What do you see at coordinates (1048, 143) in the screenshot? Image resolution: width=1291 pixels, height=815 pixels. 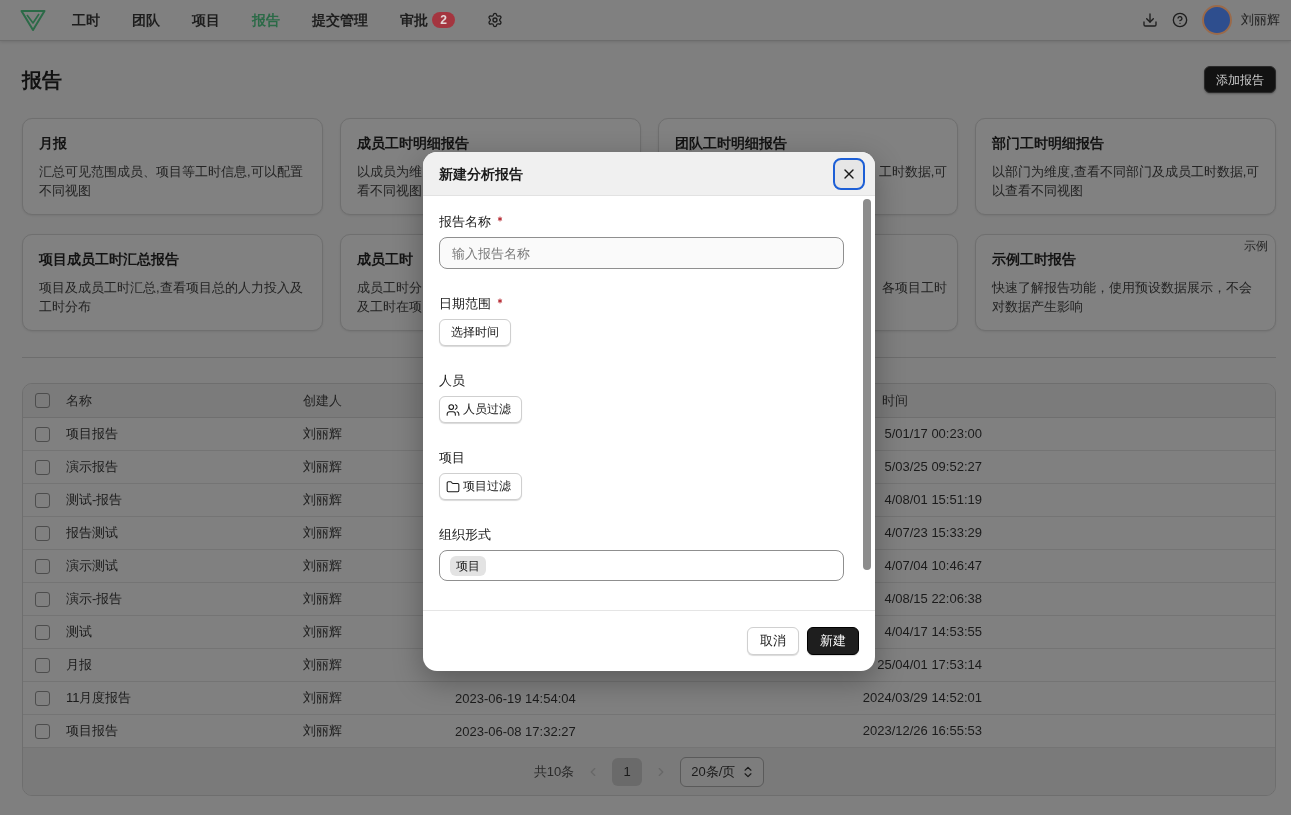 I see `card-title: 部门工时明细报告` at bounding box center [1048, 143].